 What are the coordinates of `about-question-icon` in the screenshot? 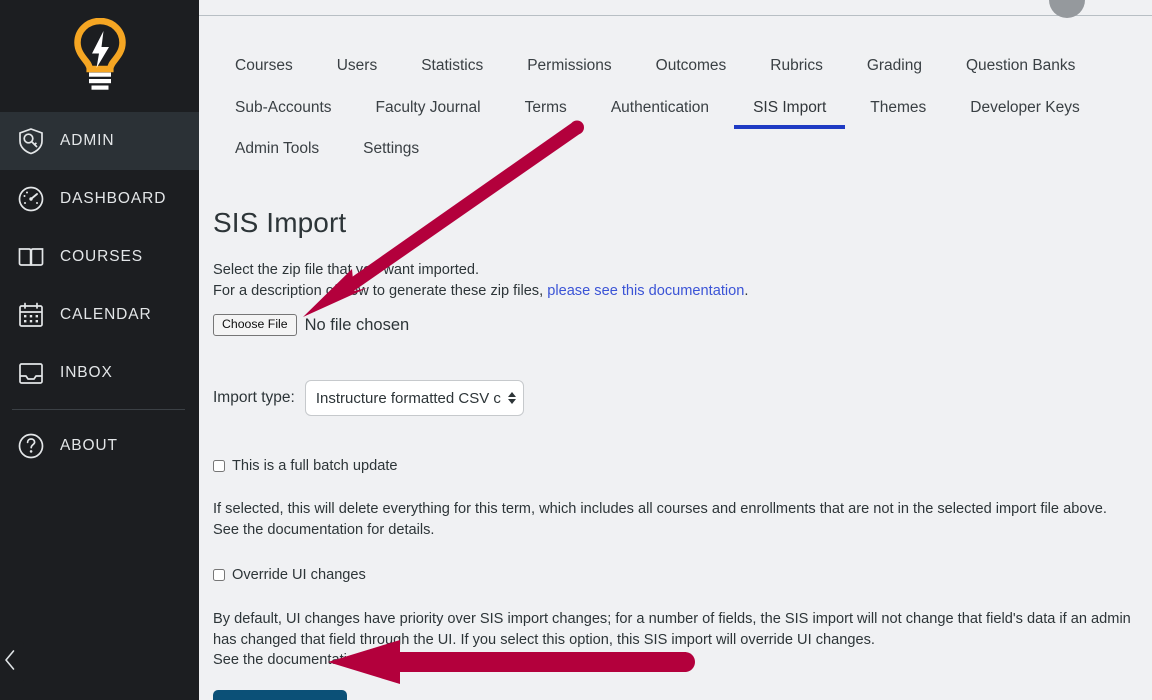 It's located at (31, 446).